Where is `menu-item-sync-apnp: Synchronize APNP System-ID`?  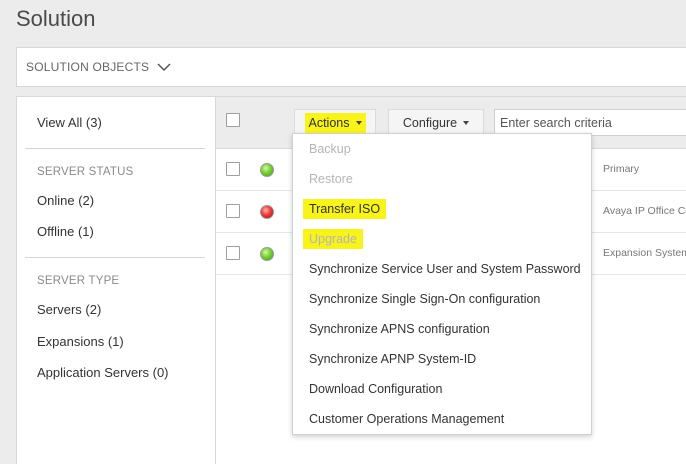
menu-item-sync-apnp: Synchronize APNP System-ID is located at coordinates (392, 359).